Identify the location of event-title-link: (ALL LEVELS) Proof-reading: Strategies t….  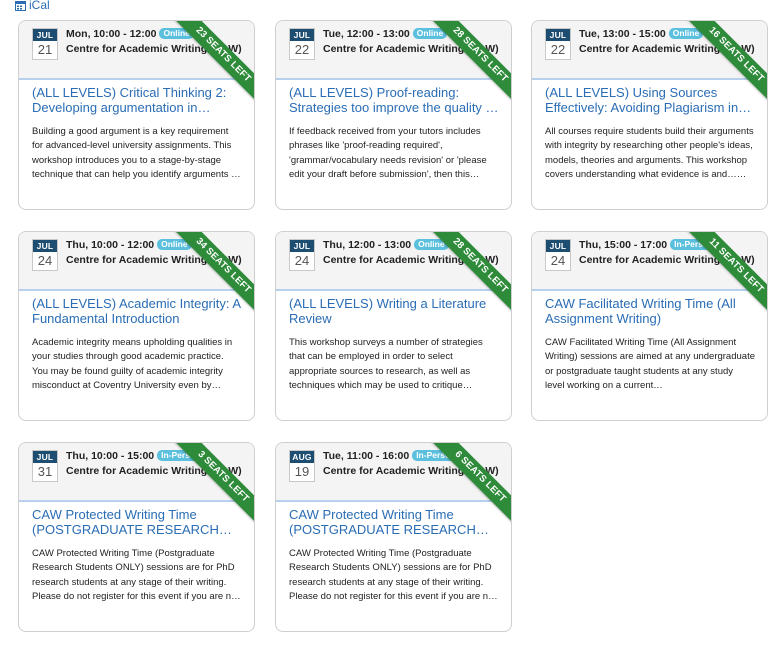
(394, 100).